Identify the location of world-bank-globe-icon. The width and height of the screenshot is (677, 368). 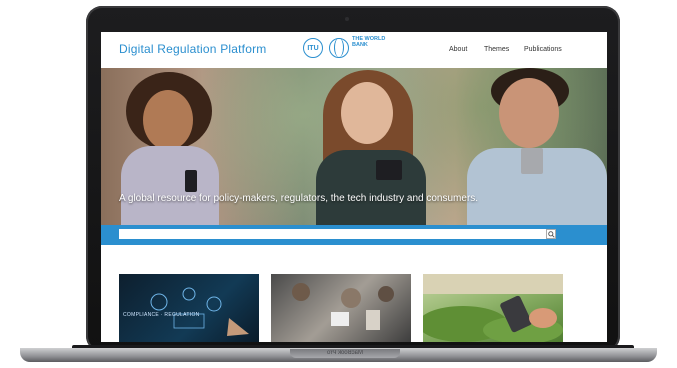
(339, 48).